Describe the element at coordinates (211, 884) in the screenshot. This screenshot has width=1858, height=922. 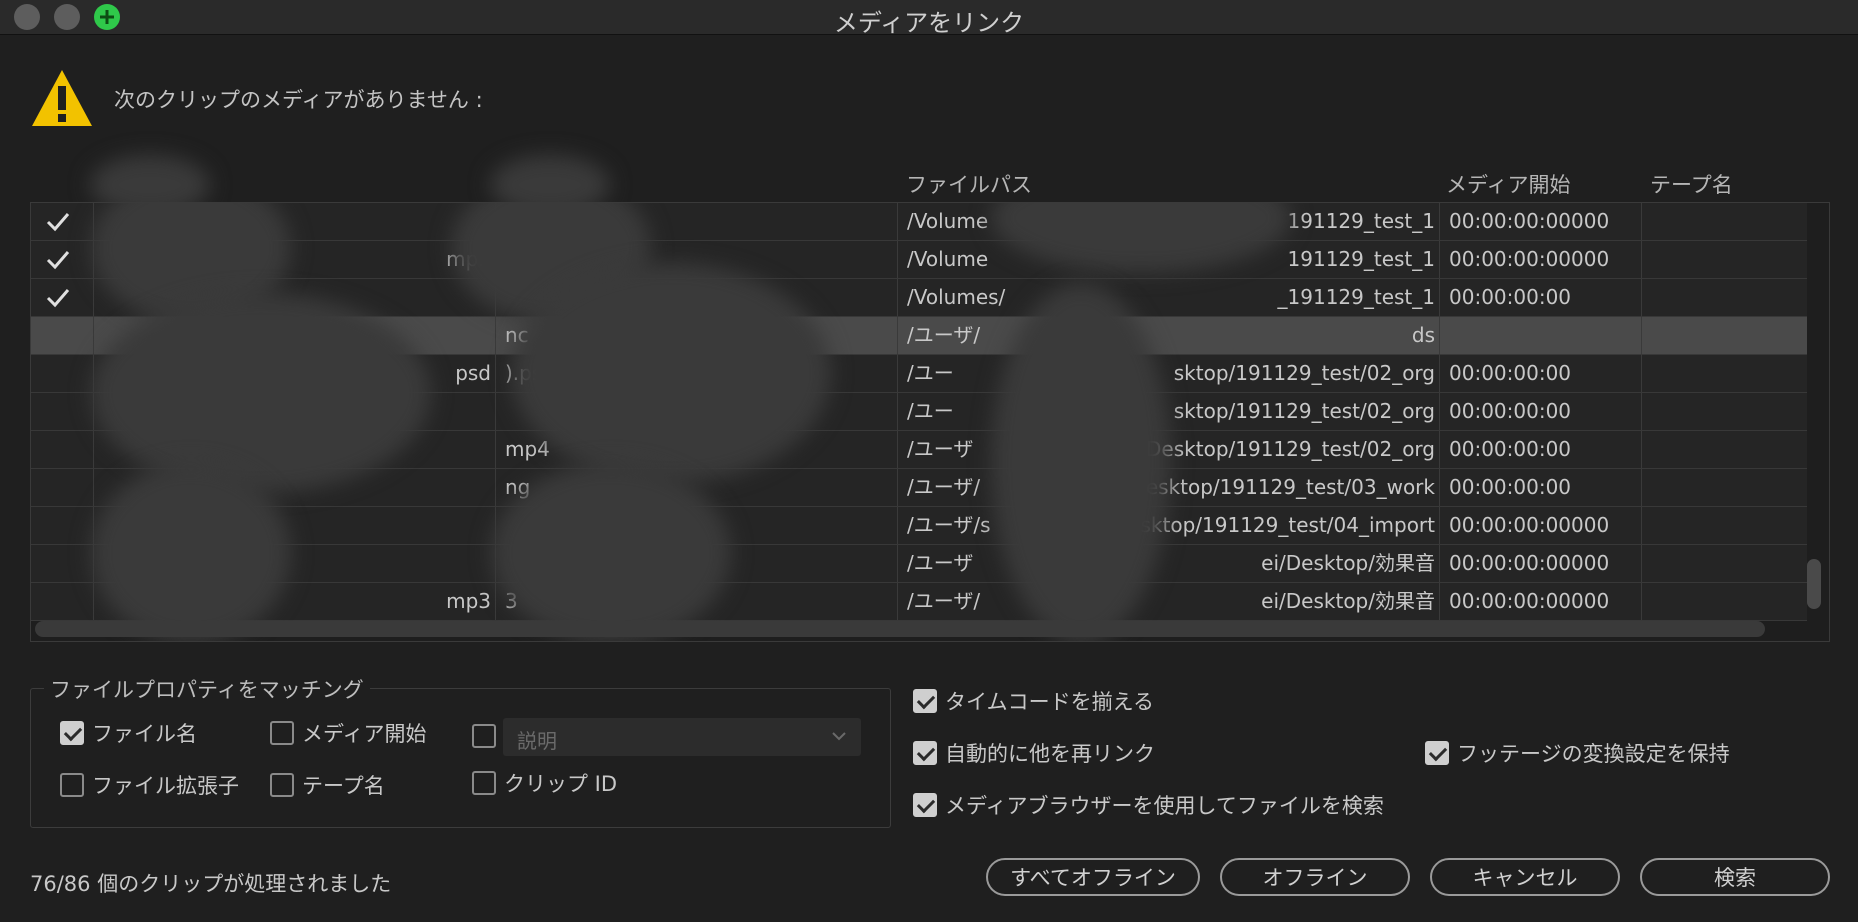
I see `status-text: 76/86 個のクリップが処理されました` at that location.